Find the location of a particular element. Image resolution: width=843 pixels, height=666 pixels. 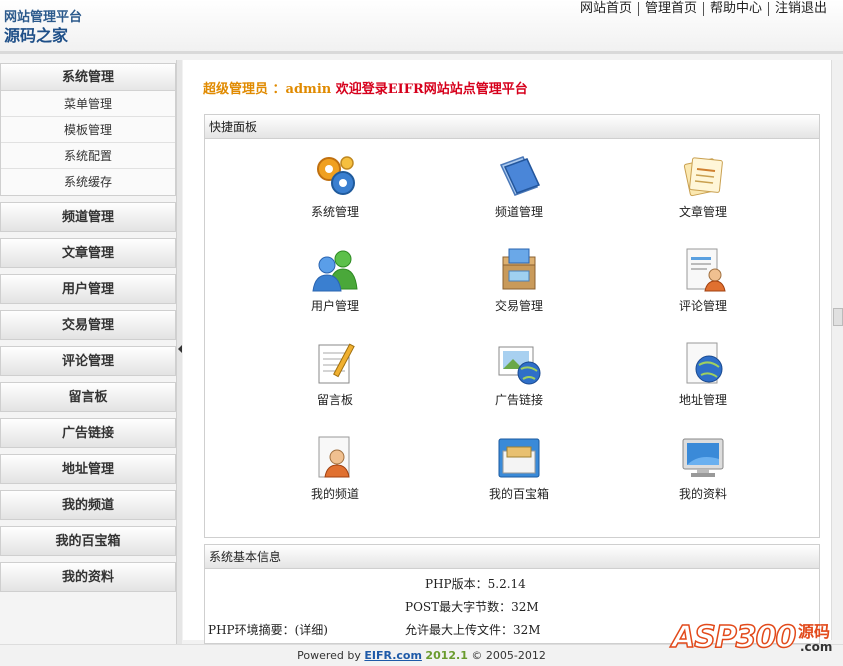

sidebar-sub-menu: 菜单管理 is located at coordinates (88, 104).